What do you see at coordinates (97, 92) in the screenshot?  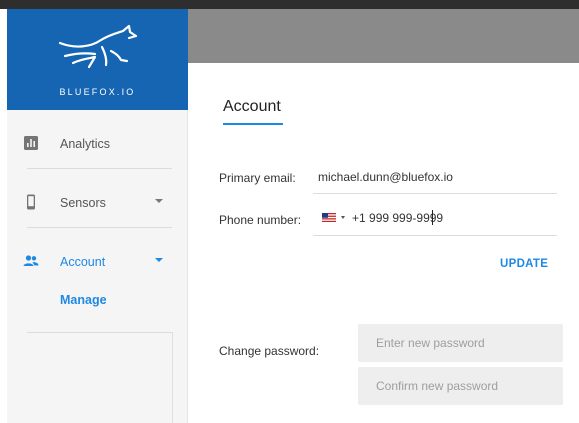 I see `brand-name: BLUEFOX.IO` at bounding box center [97, 92].